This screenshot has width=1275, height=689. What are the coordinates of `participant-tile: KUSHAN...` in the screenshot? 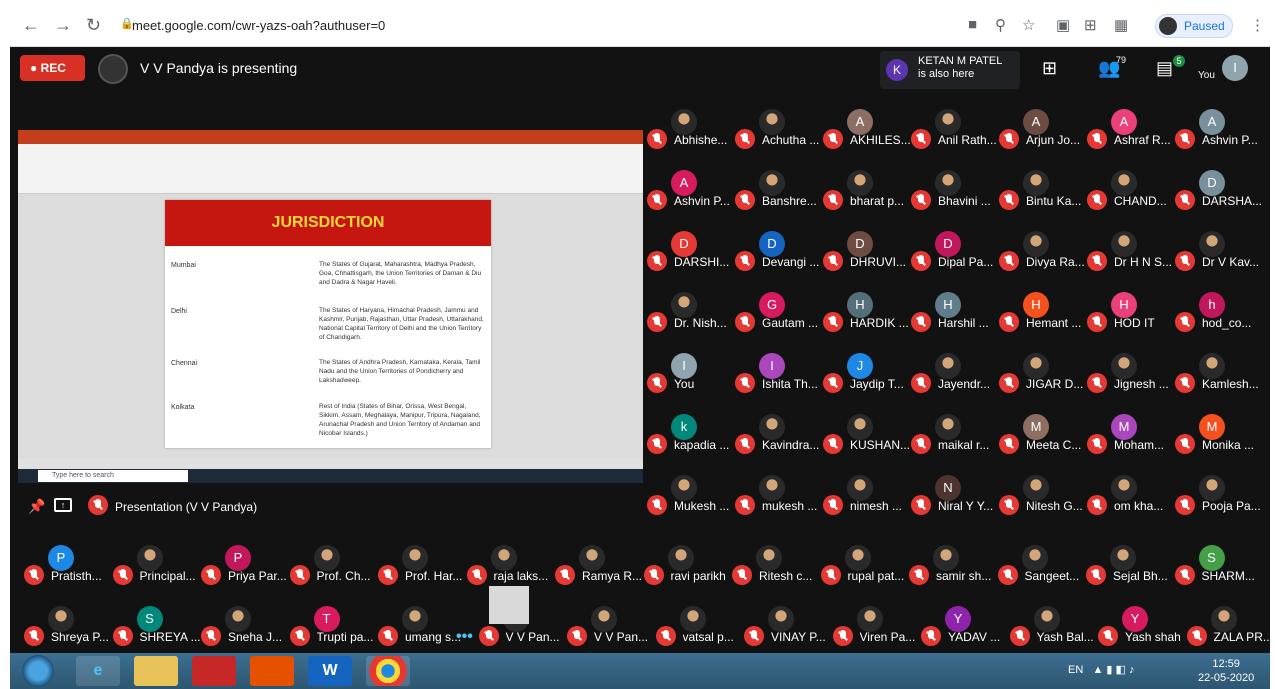 It's located at (866, 438).